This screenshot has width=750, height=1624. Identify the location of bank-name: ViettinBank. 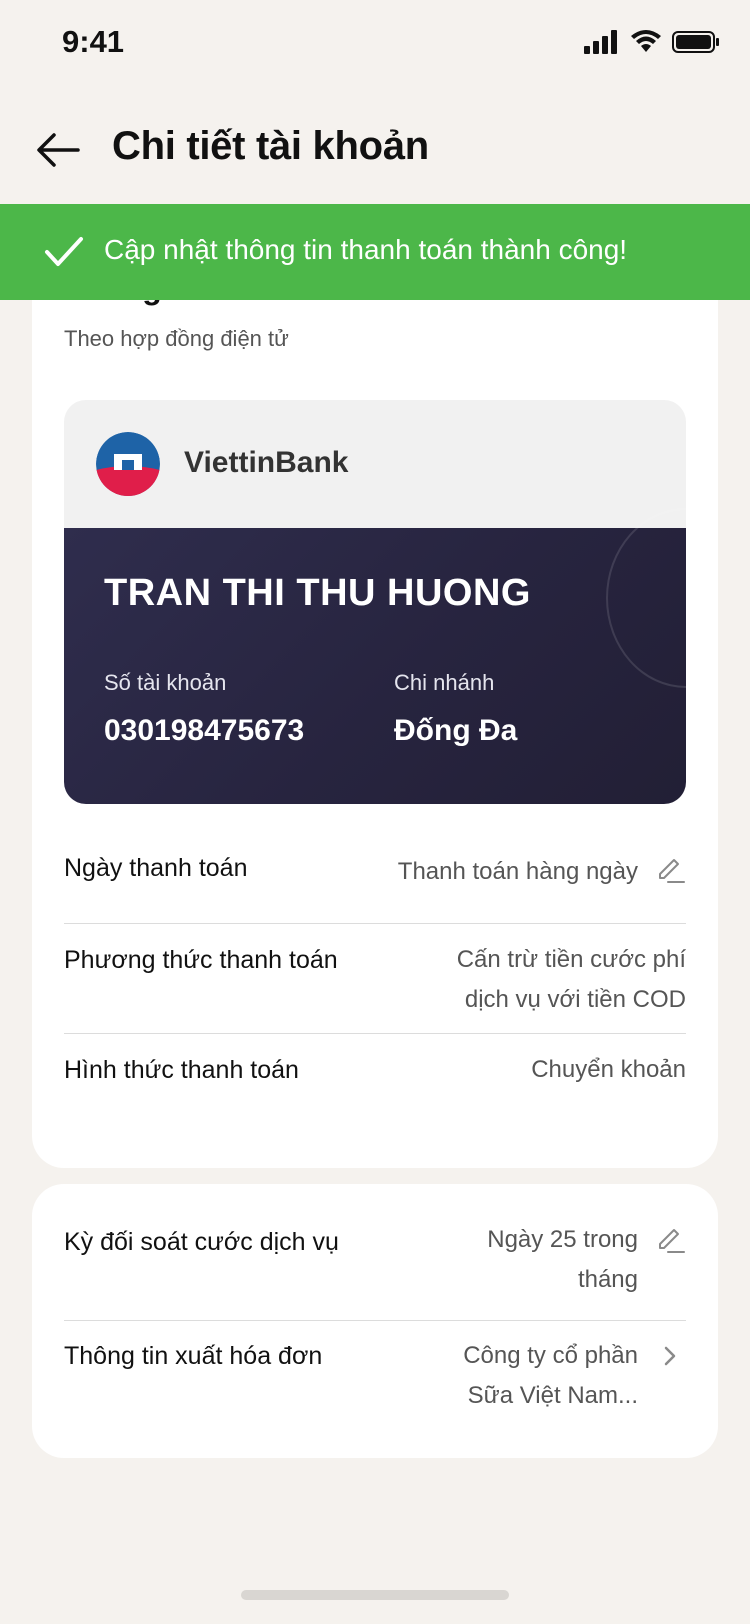
(266, 462).